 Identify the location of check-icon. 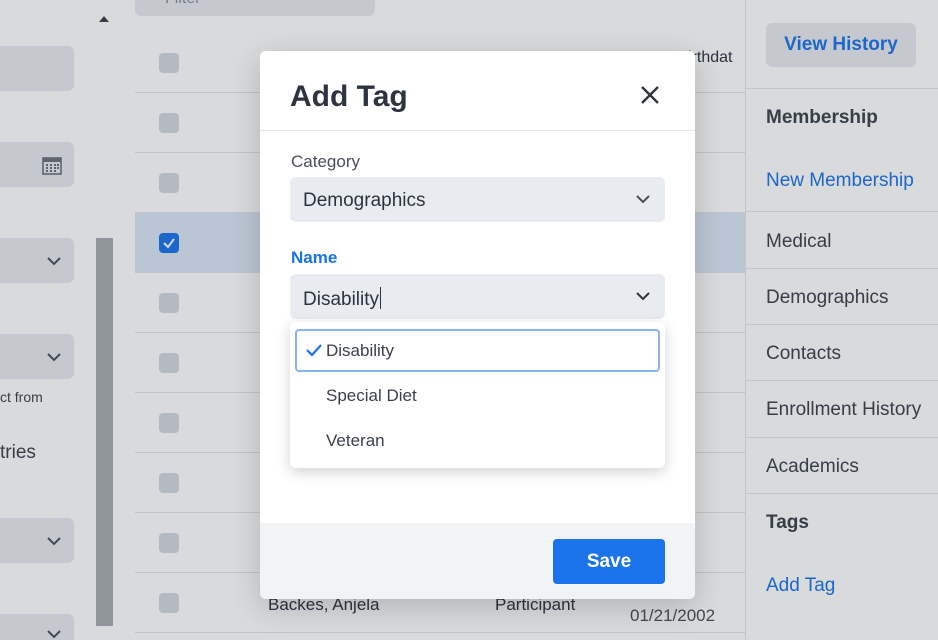
(314, 350).